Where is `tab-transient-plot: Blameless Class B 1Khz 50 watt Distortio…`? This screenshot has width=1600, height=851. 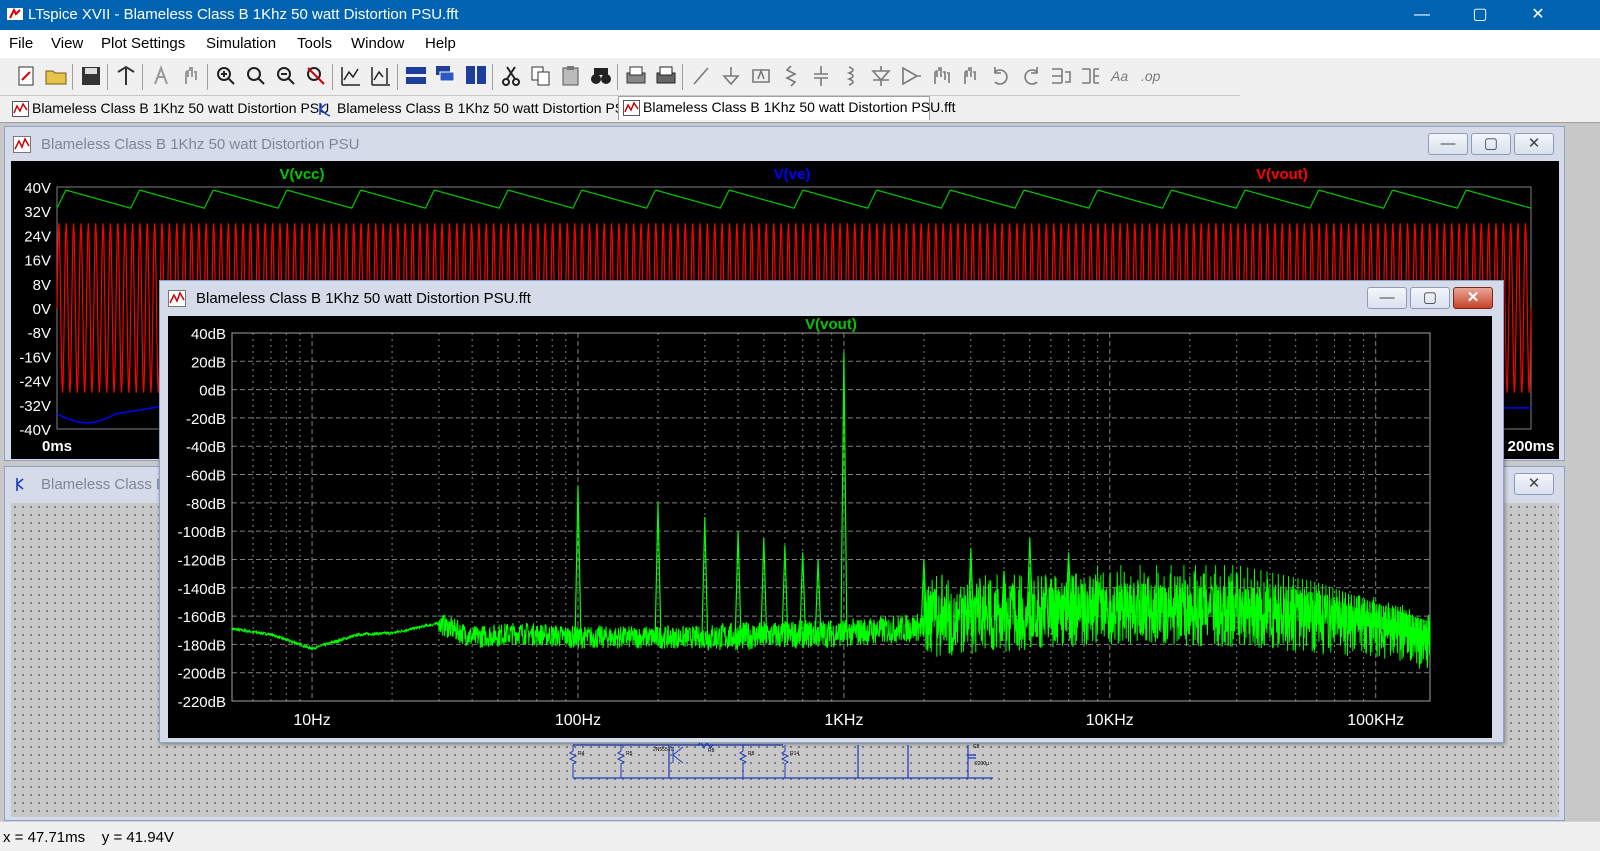
tab-transient-plot: Blameless Class B 1Khz 50 watt Distortio… is located at coordinates (168, 110).